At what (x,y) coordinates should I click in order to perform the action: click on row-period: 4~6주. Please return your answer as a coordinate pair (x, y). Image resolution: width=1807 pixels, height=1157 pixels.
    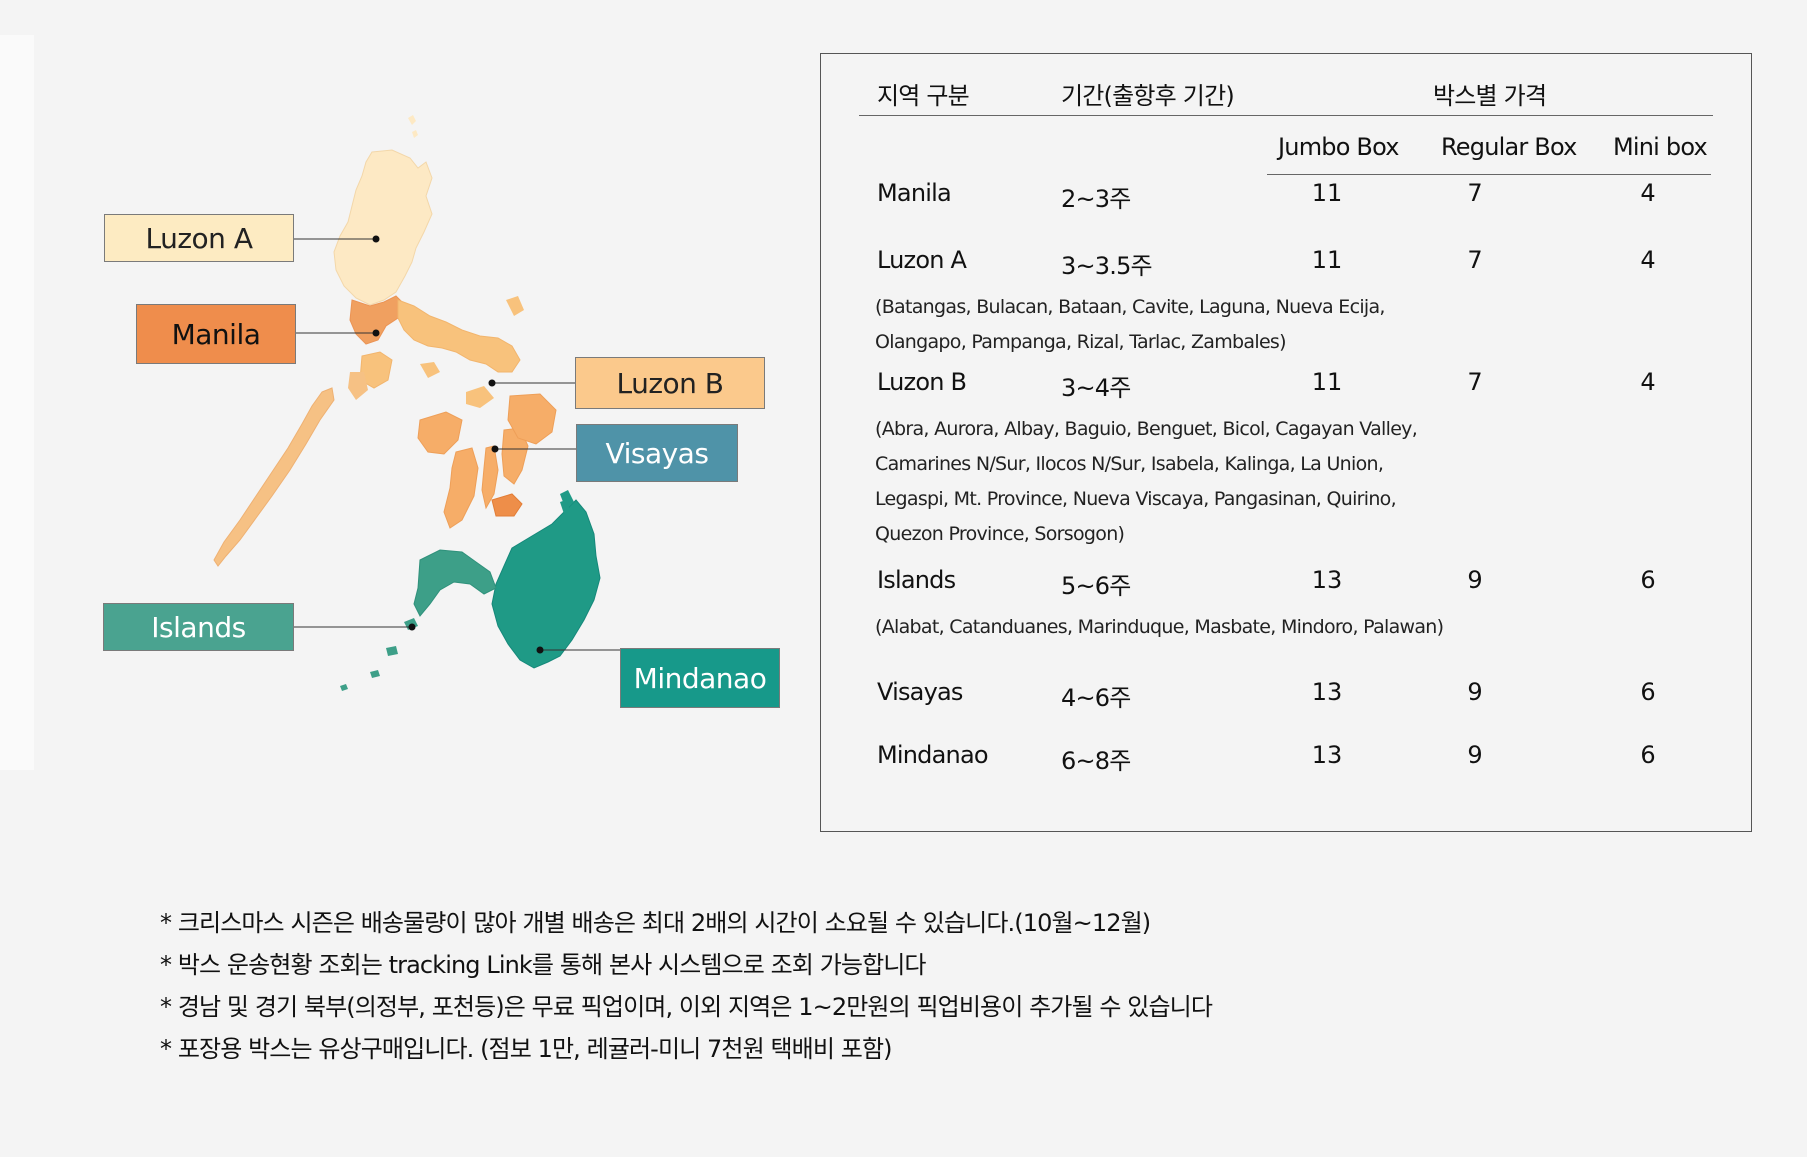
    Looking at the image, I should click on (1096, 698).